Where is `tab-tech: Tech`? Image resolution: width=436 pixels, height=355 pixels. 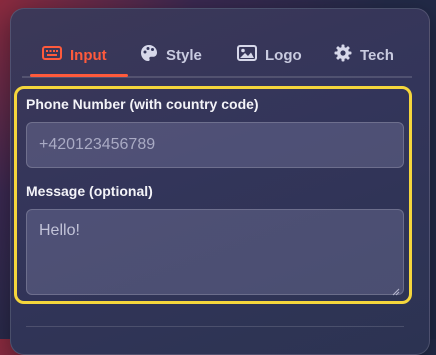 tab-tech: Tech is located at coordinates (364, 55).